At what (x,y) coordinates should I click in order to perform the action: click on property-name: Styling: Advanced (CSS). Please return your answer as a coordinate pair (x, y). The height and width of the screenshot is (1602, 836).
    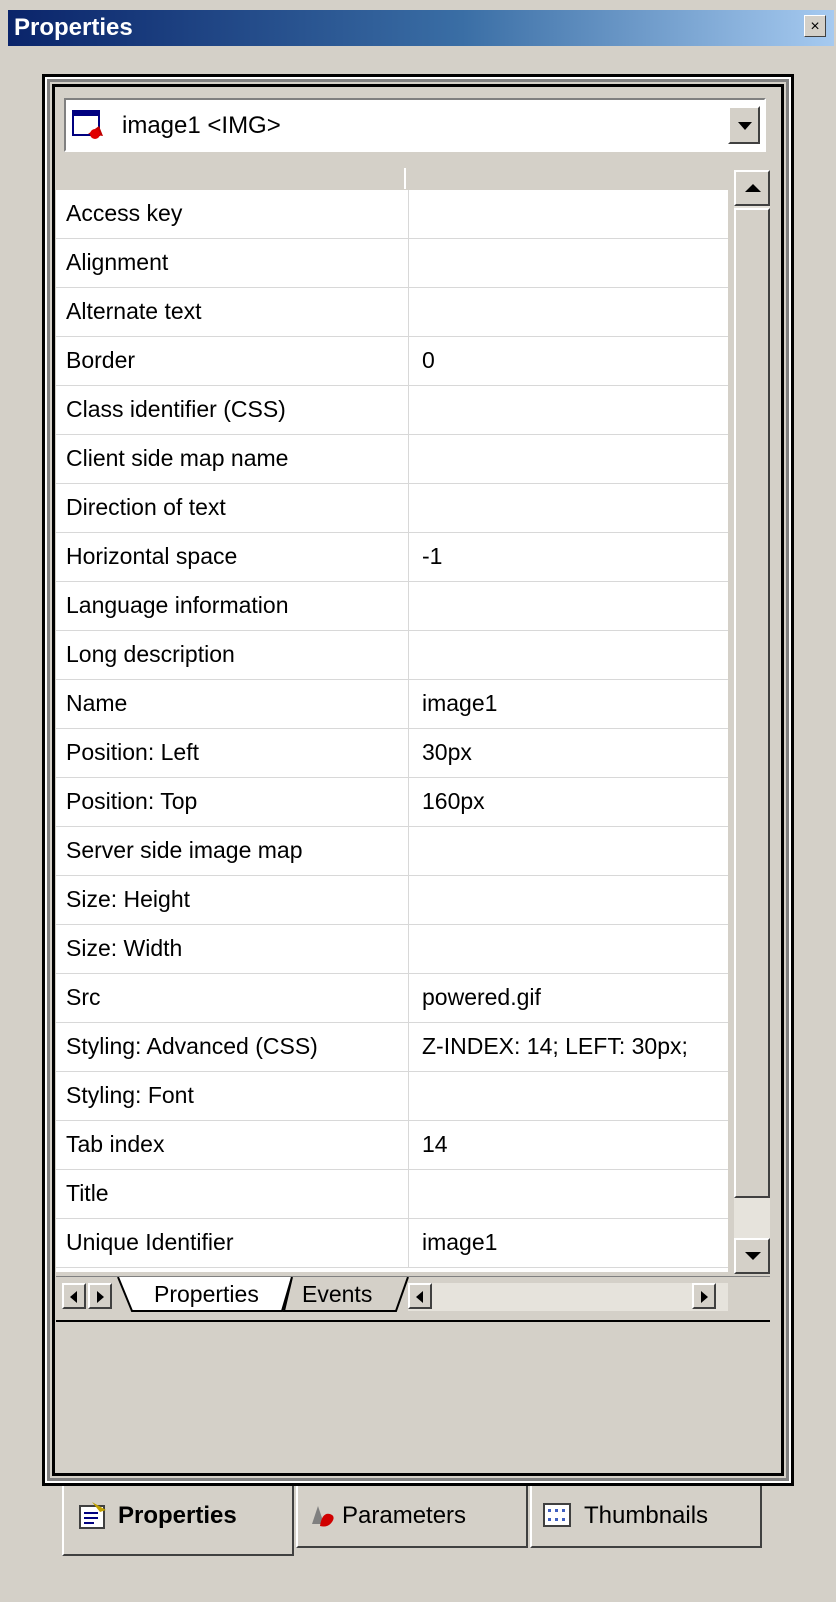
    Looking at the image, I should click on (192, 1046).